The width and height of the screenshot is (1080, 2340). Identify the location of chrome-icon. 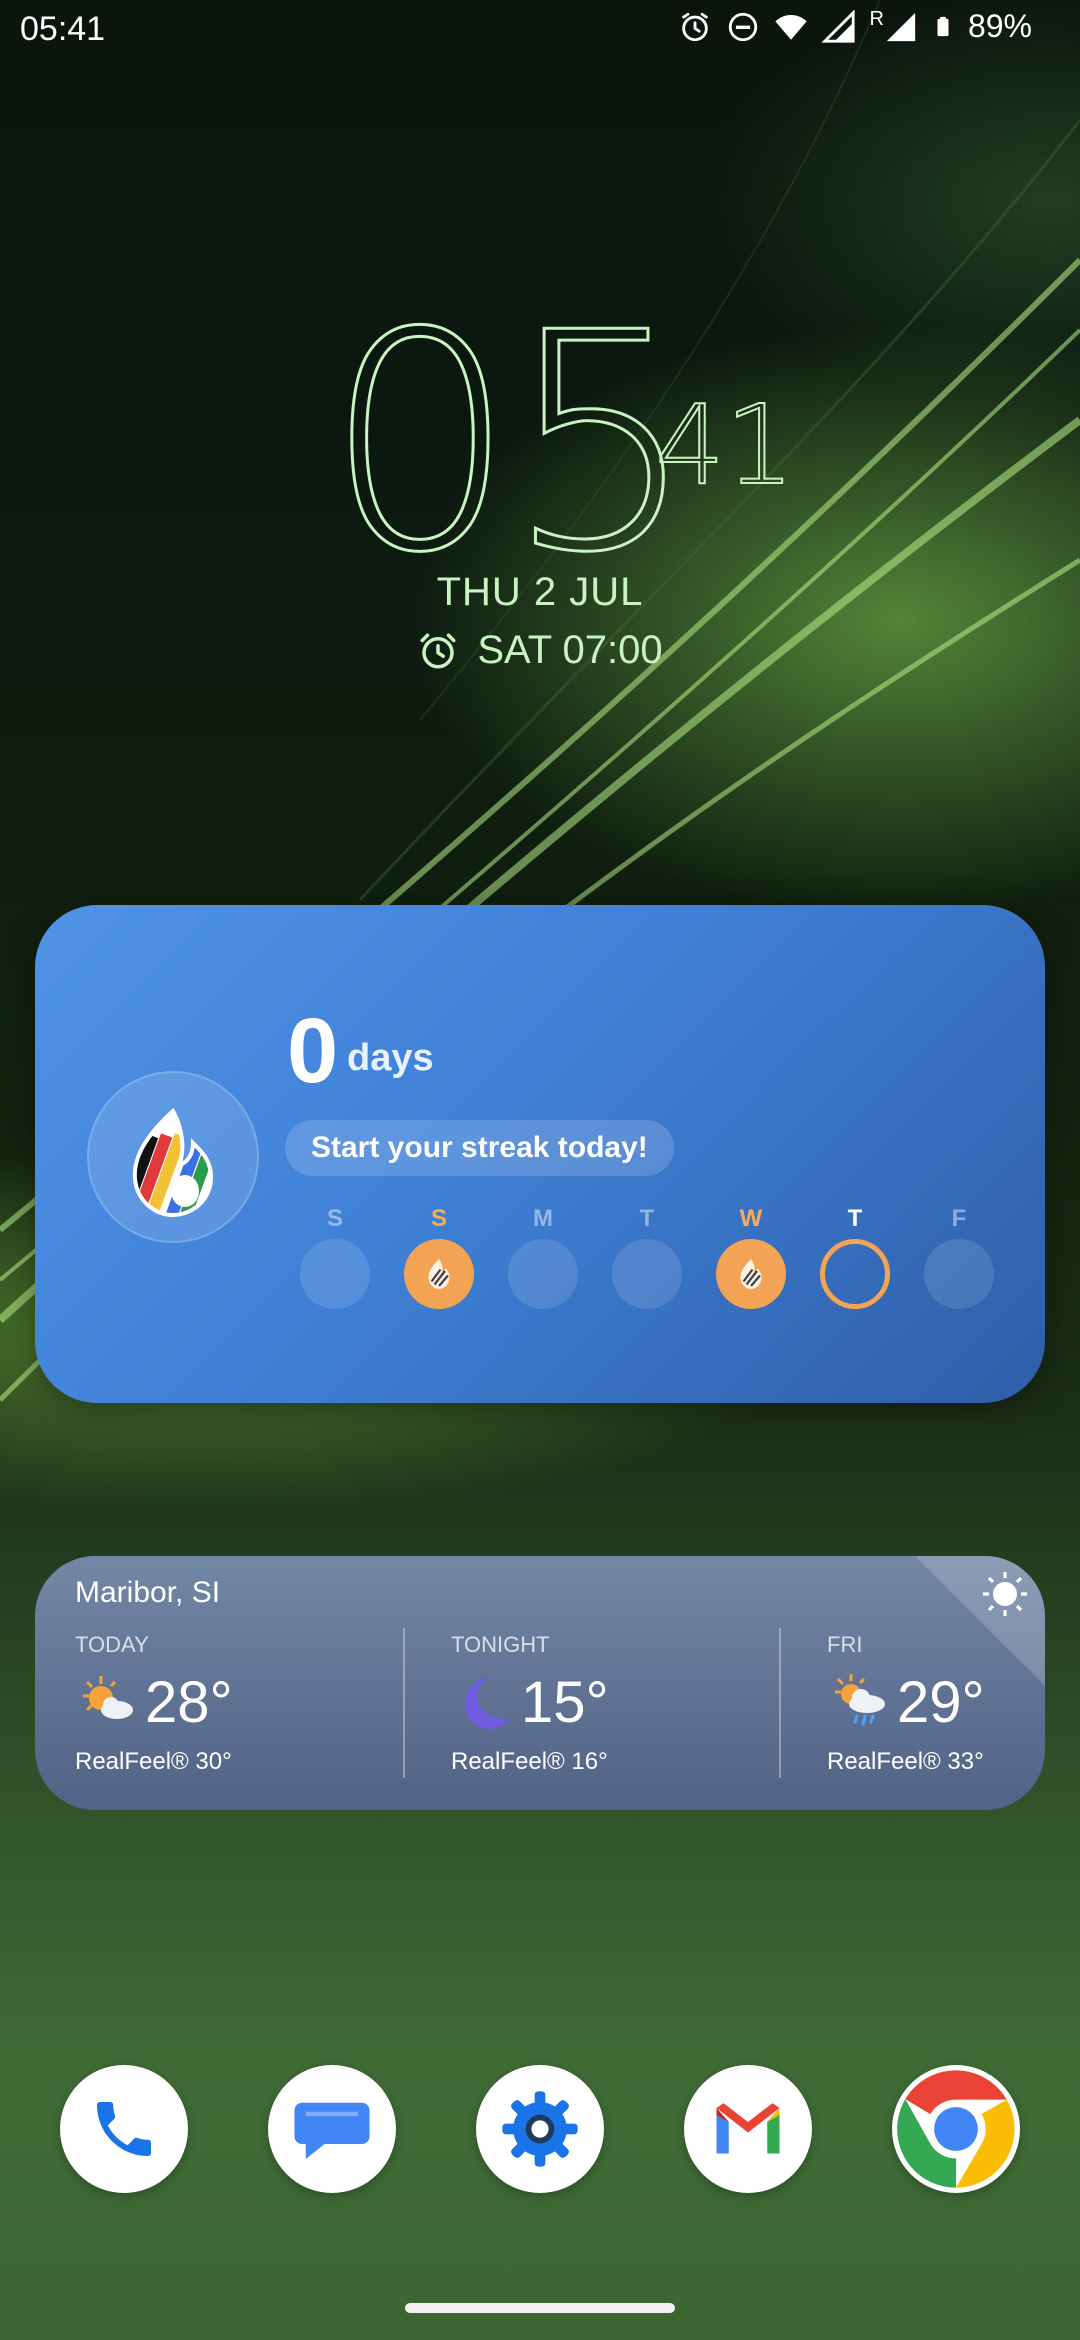
(956, 2129).